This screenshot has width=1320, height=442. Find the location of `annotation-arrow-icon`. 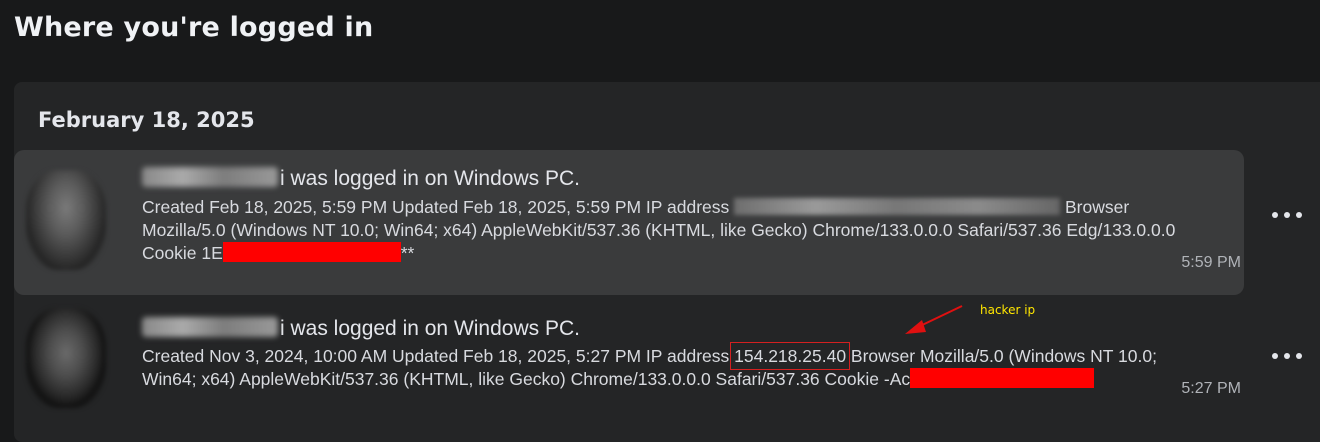

annotation-arrow-icon is located at coordinates (934, 319).